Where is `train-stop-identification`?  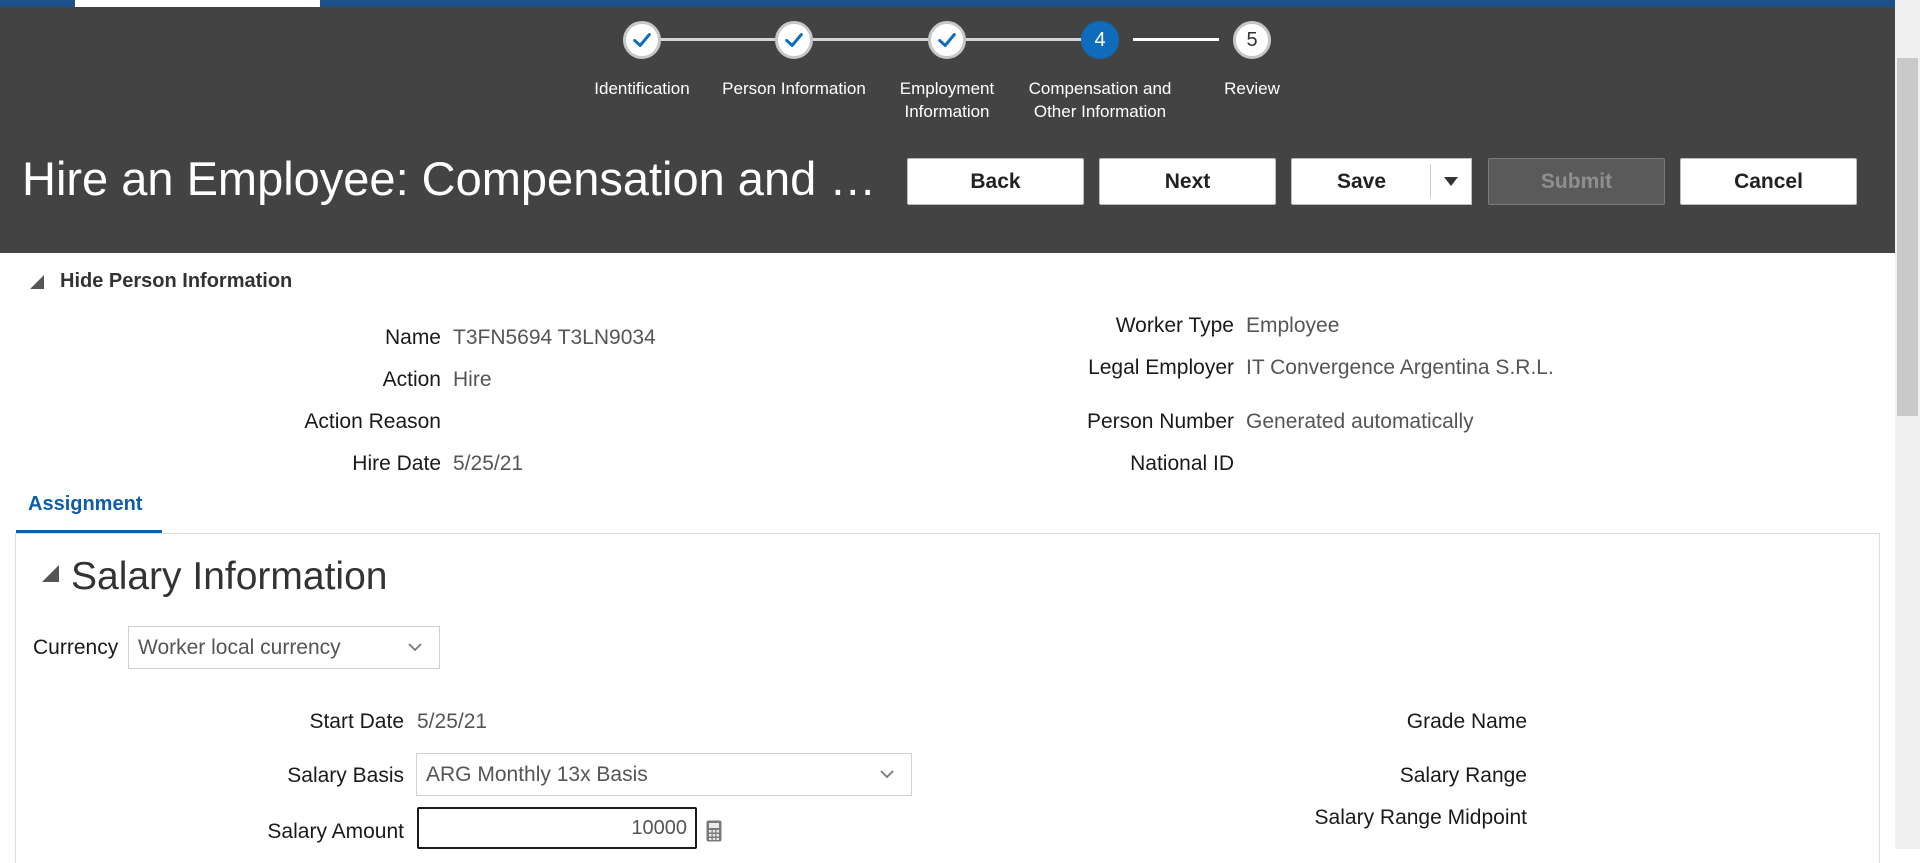
train-stop-identification is located at coordinates (642, 40).